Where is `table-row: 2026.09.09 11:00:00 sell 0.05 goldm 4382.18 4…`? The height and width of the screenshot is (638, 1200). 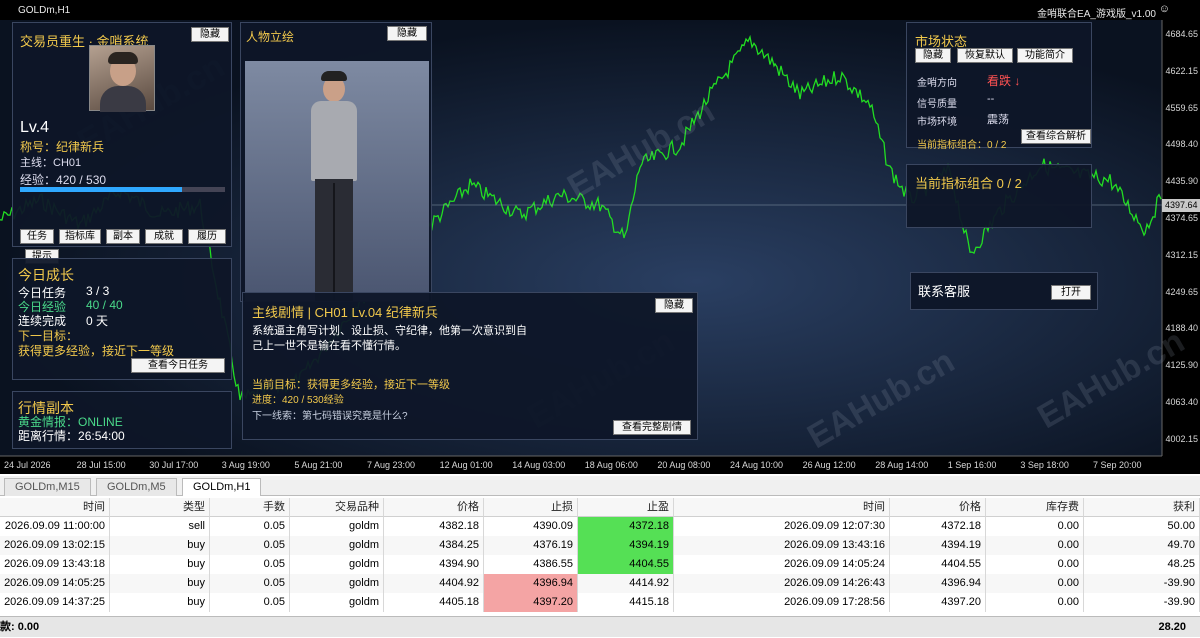
table-row: 2026.09.09 11:00:00 sell 0.05 goldm 4382.18 4… is located at coordinates (600, 526).